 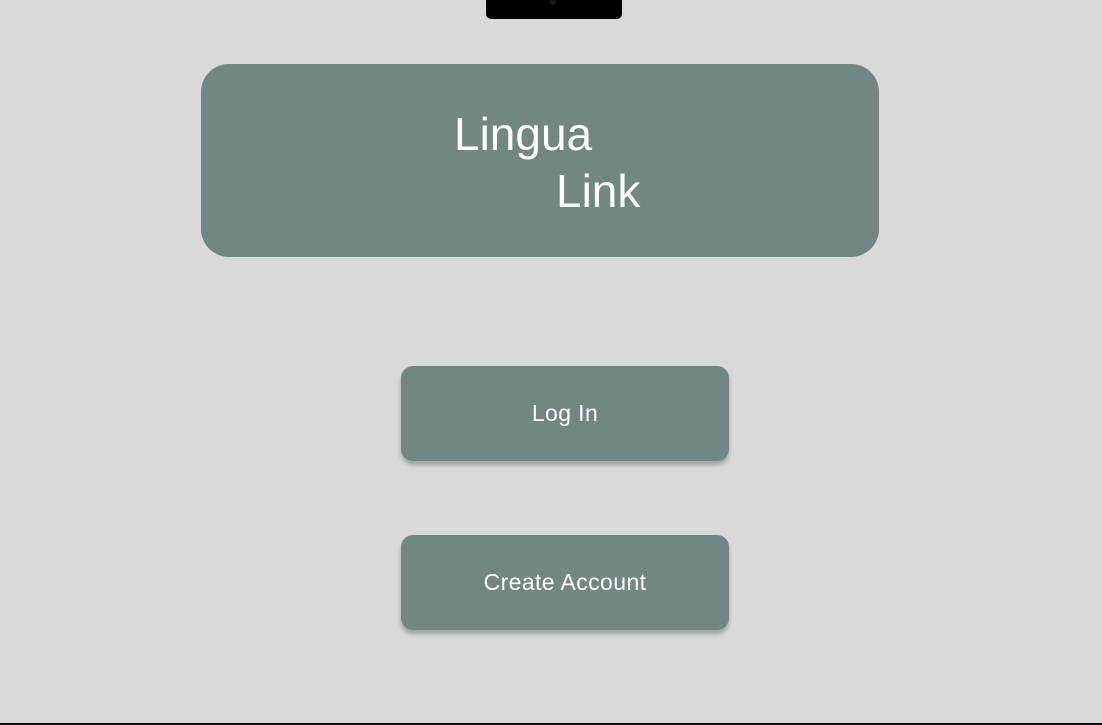 I want to click on log-in-button: Log In, so click(x=565, y=413).